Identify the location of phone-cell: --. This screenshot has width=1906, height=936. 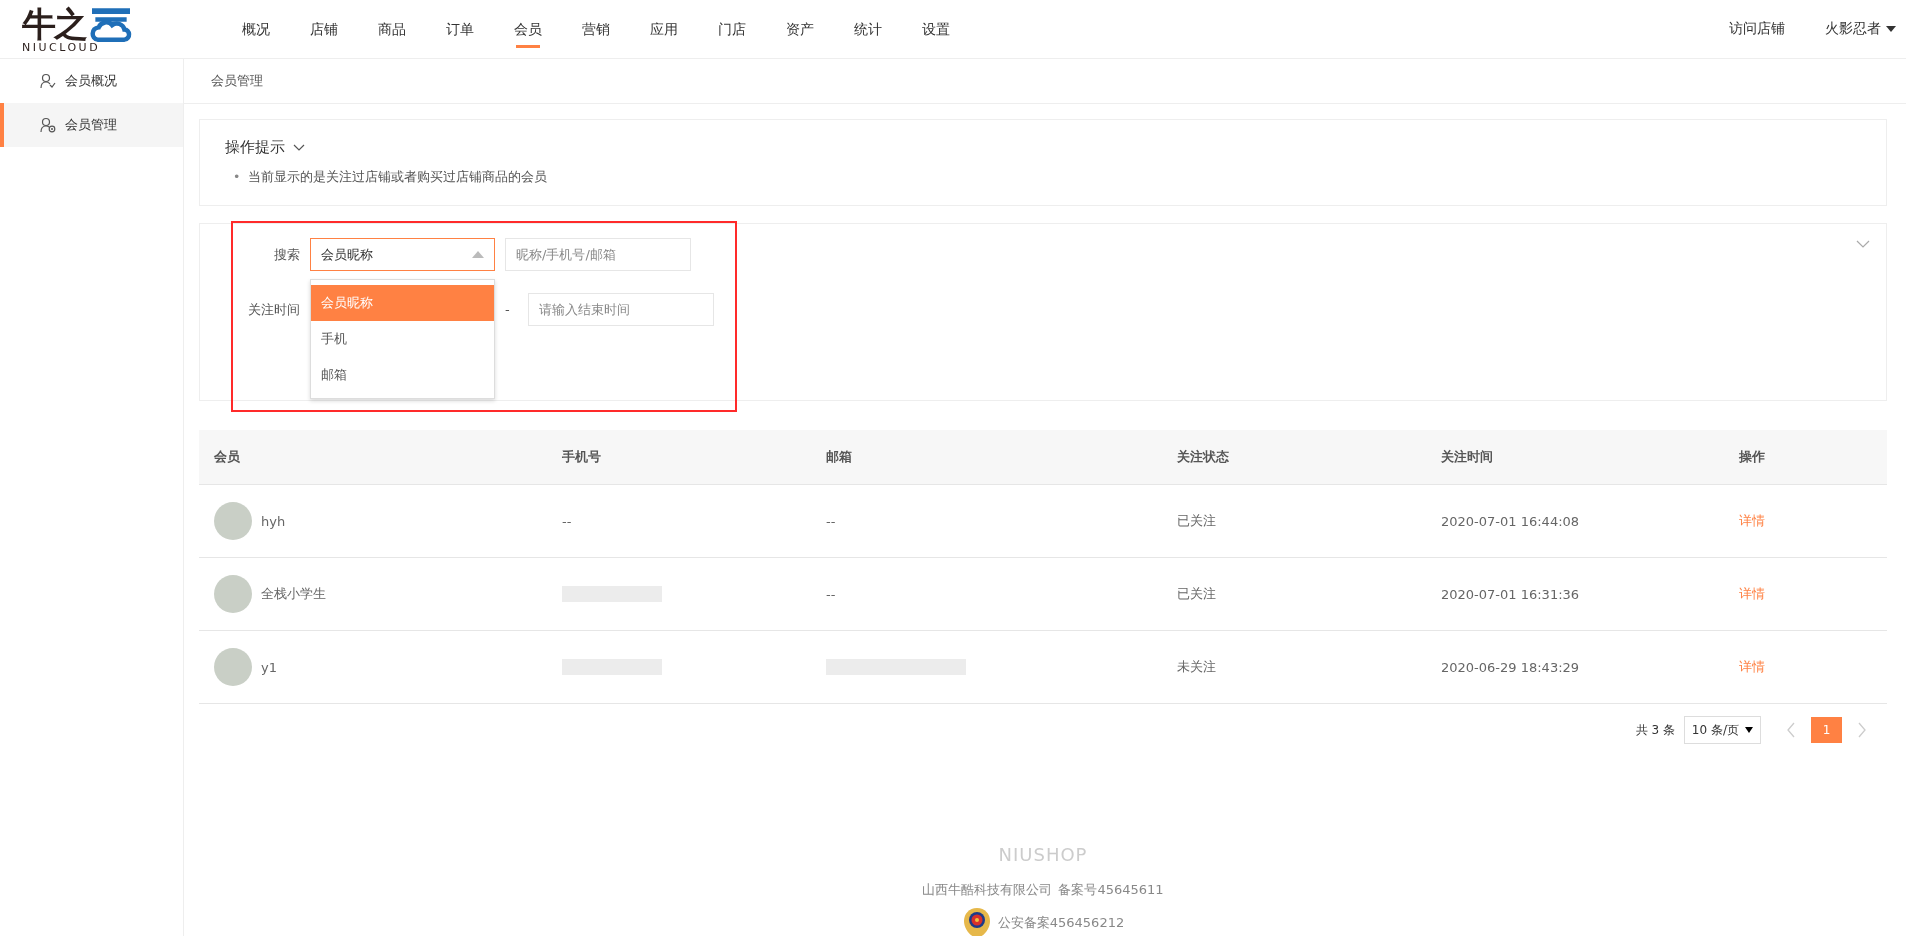
(567, 521).